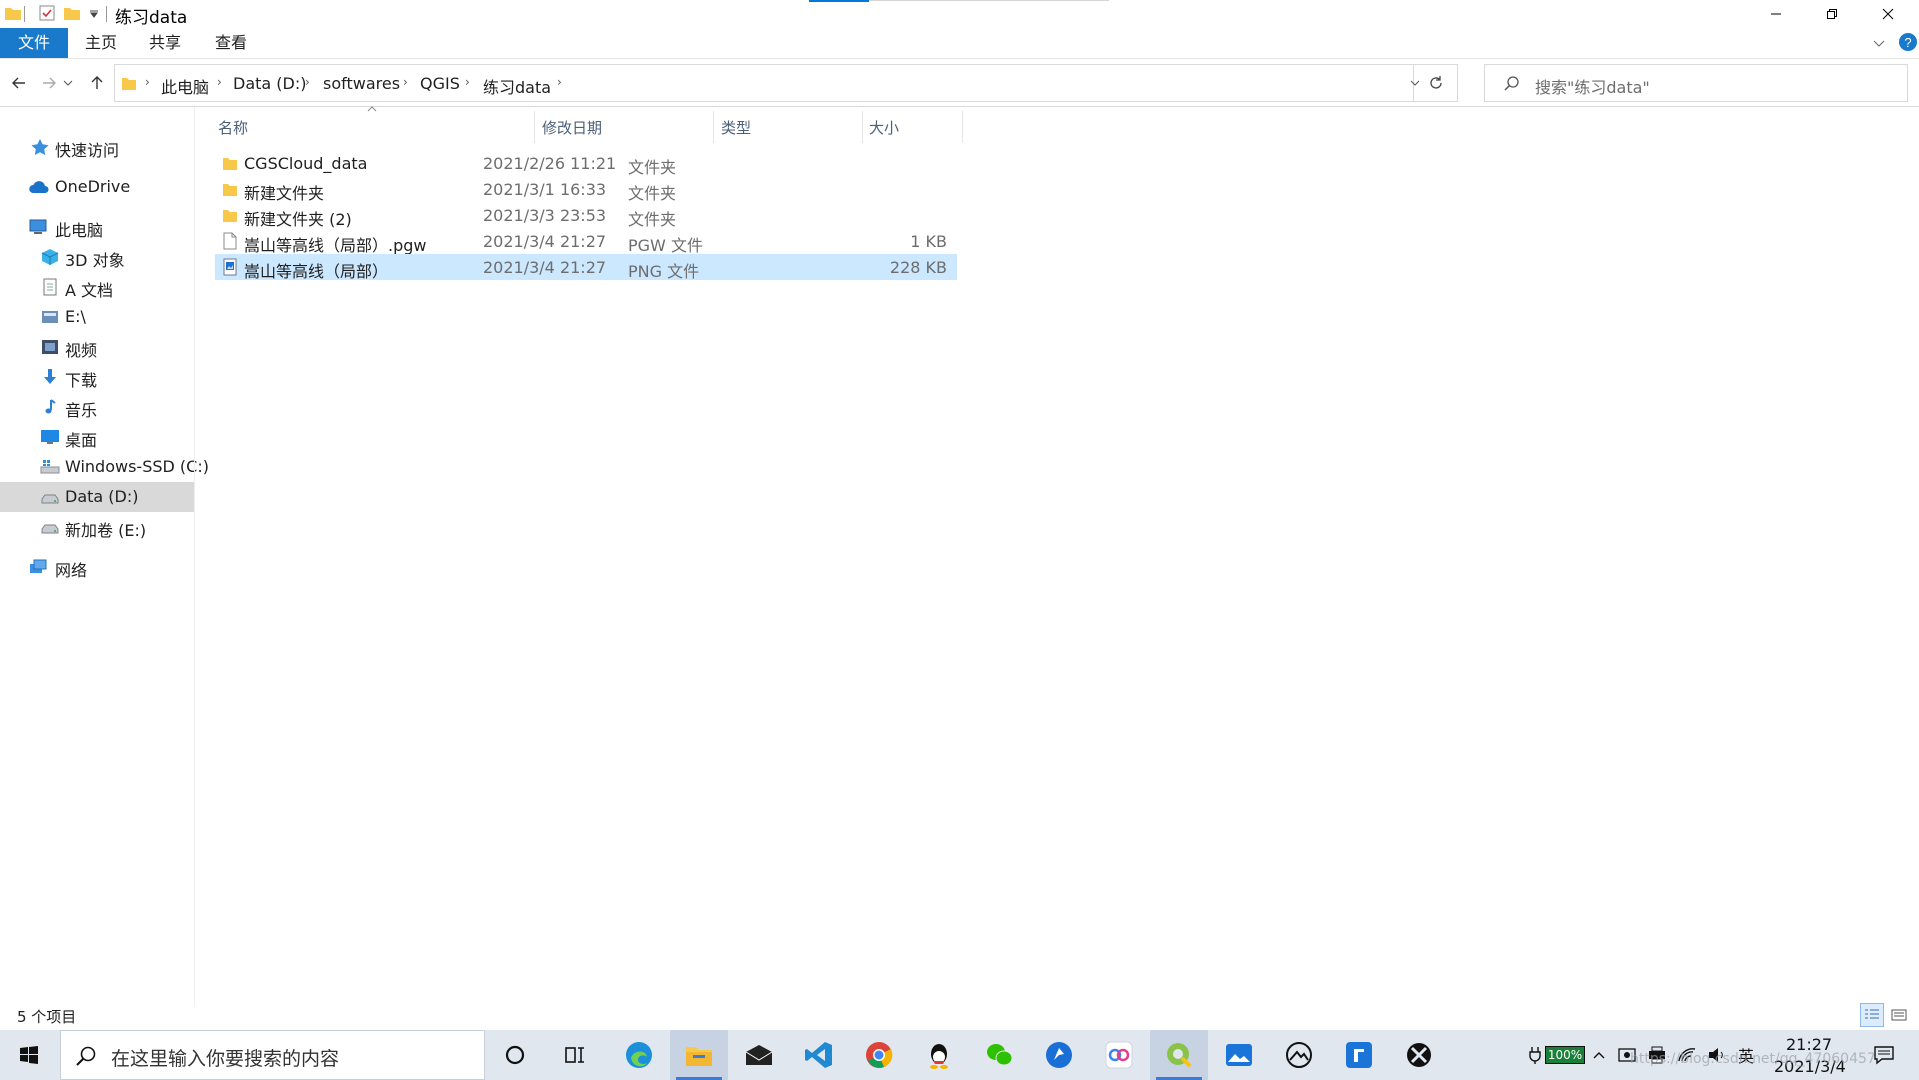 Image resolution: width=1919 pixels, height=1080 pixels. Describe the element at coordinates (572, 127) in the screenshot. I see `column-header-date: 修改日期` at that location.